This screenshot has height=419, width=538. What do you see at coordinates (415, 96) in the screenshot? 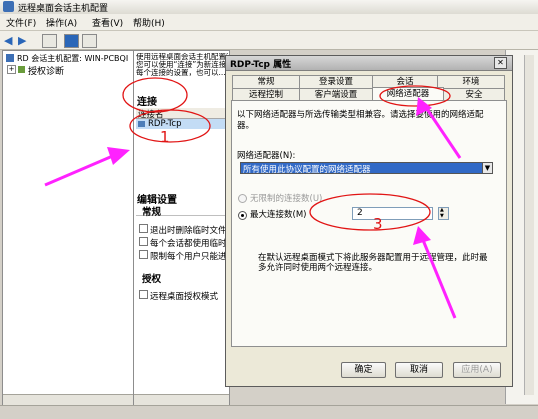
I see `highlight-tab-circle` at bounding box center [415, 96].